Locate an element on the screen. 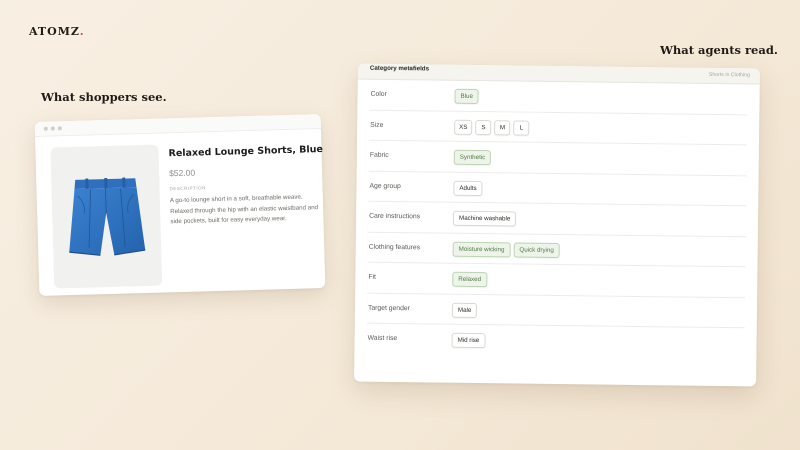 The height and width of the screenshot is (450, 800). metafield-values: Moisture wicking Quick drying is located at coordinates (506, 249).